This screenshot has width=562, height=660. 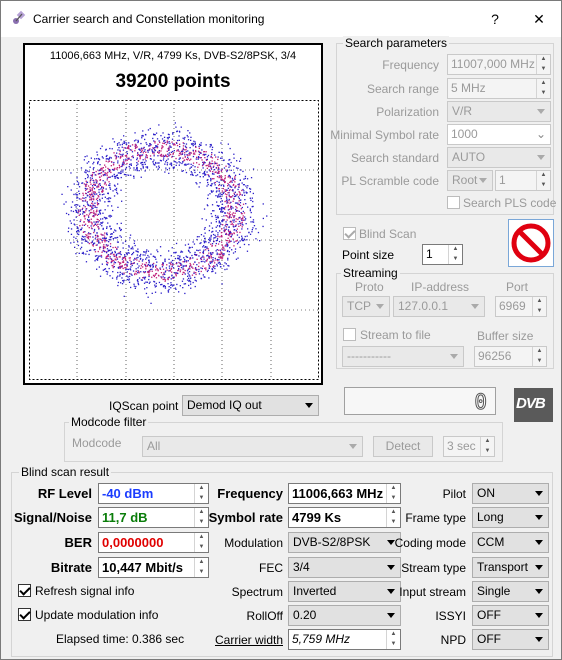 What do you see at coordinates (510, 493) in the screenshot?
I see `pilot-combo: ON` at bounding box center [510, 493].